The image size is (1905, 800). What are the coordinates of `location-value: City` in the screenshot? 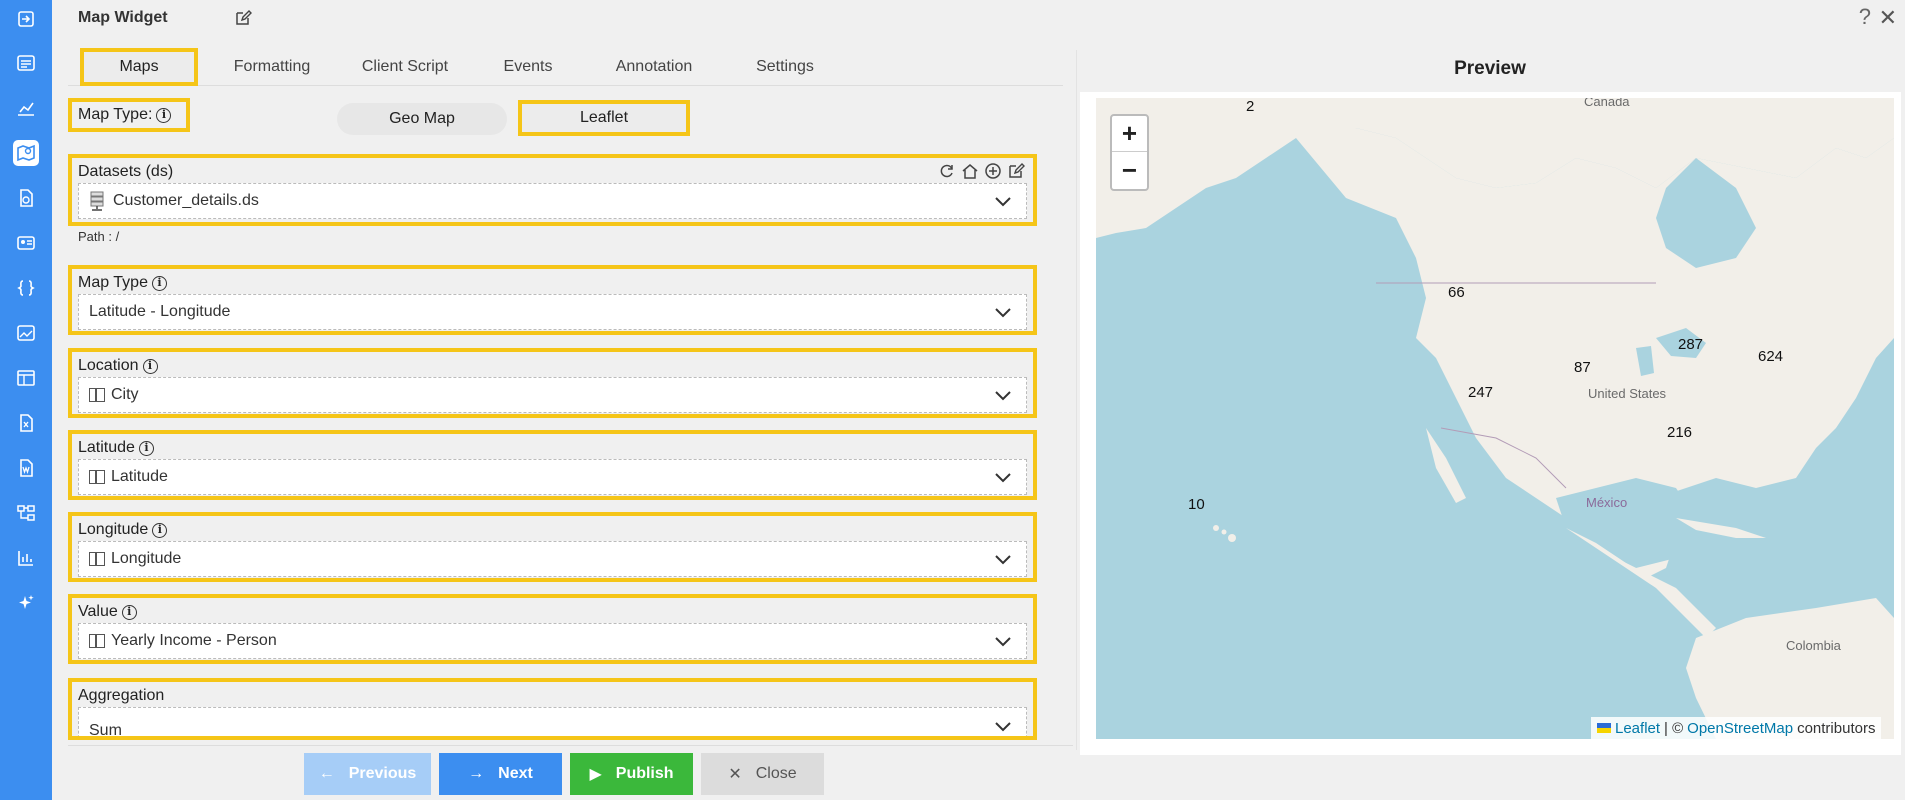 It's located at (125, 394).